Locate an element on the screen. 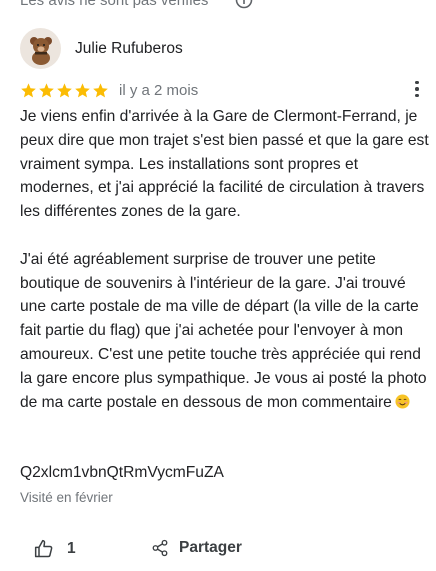 The image size is (436, 571). like-count: 1 is located at coordinates (71, 548).